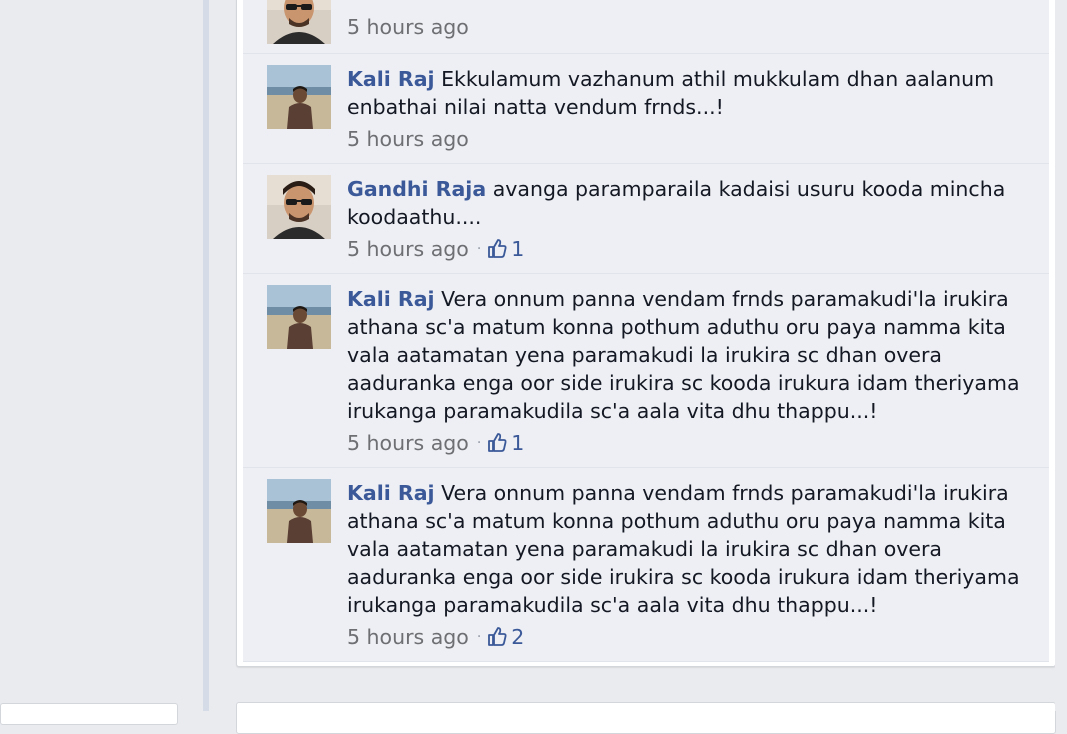 The width and height of the screenshot is (1067, 734). What do you see at coordinates (517, 637) in the screenshot?
I see `like-count: 2` at bounding box center [517, 637].